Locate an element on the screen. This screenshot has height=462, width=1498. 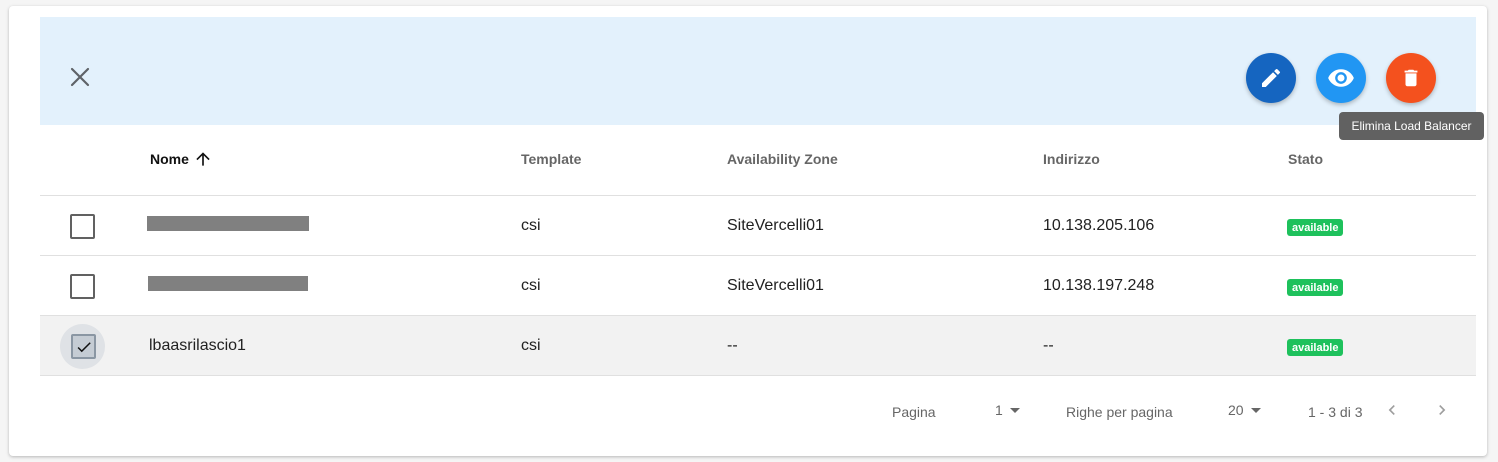
close-icon is located at coordinates (80, 77).